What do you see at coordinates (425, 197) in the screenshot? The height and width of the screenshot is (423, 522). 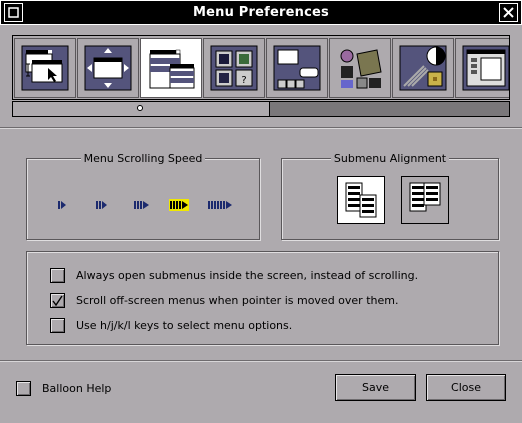 I see `tiled-submenu-icon` at bounding box center [425, 197].